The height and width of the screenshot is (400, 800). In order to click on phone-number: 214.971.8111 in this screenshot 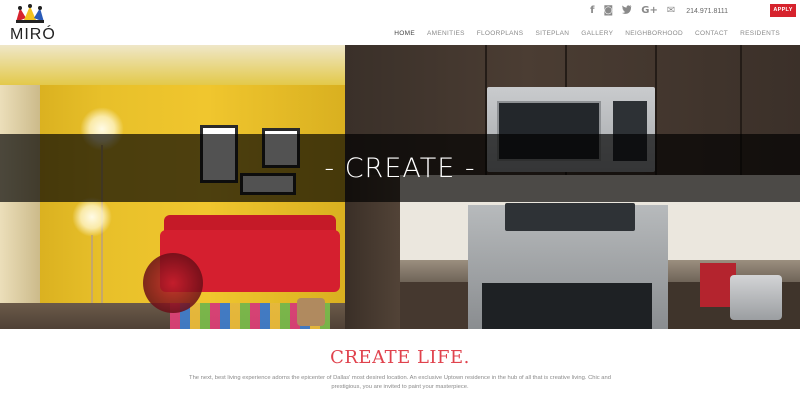, I will do `click(707, 11)`.